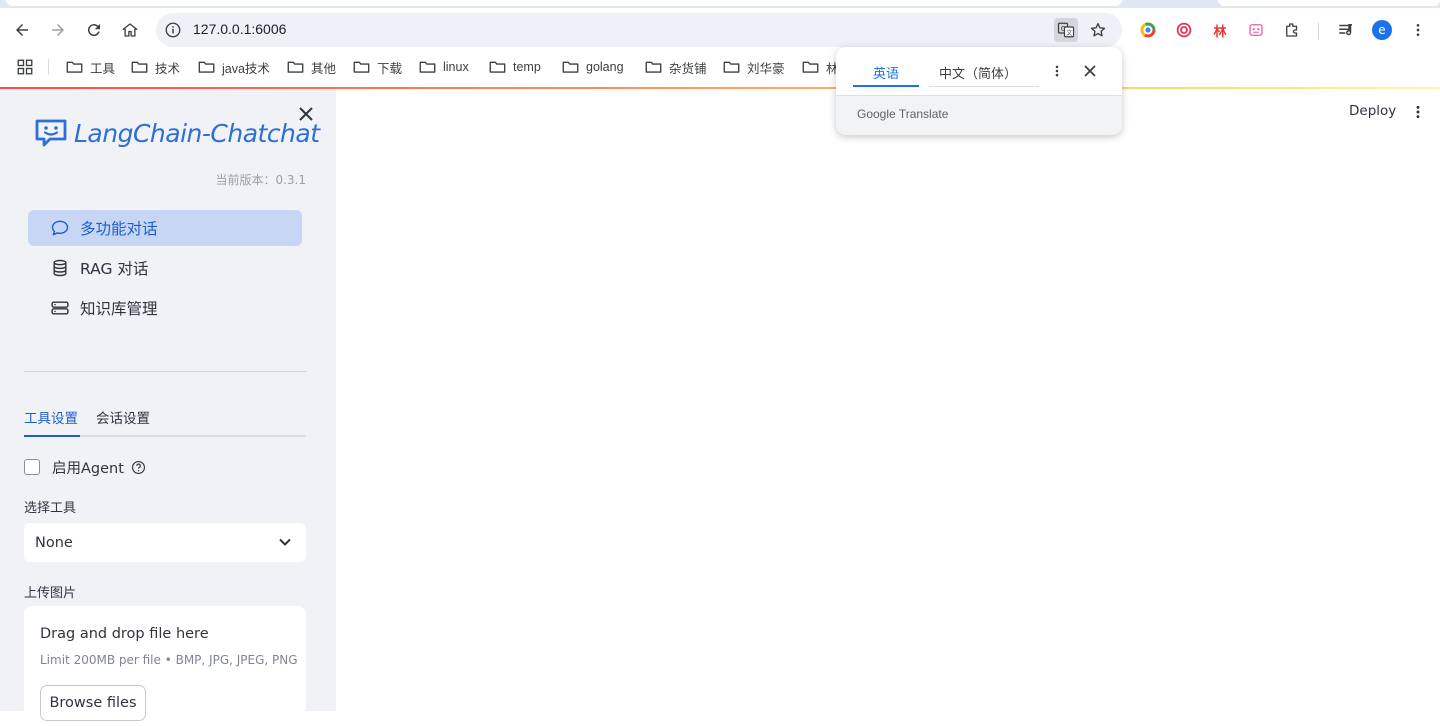 The image size is (1440, 726). I want to click on bookmark-folder: temp, so click(515, 67).